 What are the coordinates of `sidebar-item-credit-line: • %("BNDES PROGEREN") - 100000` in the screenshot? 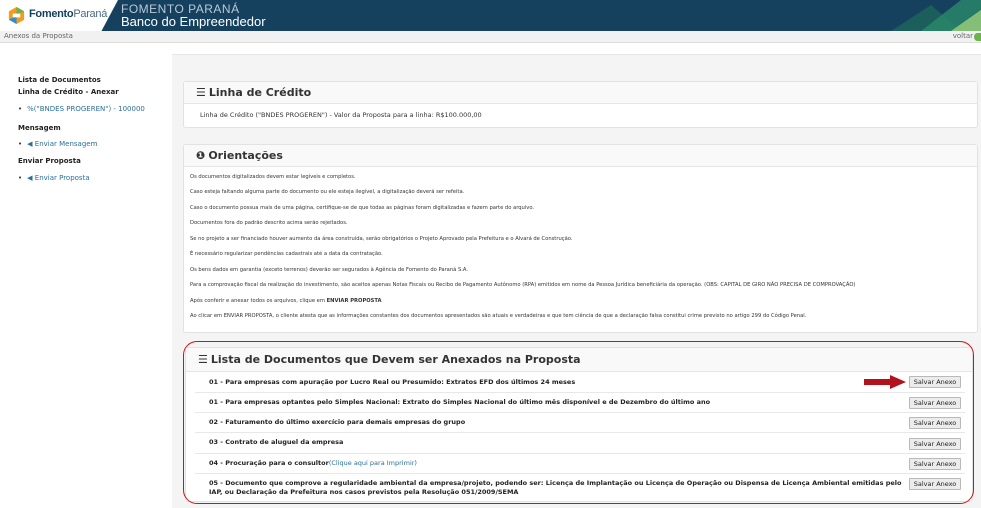 It's located at (81, 109).